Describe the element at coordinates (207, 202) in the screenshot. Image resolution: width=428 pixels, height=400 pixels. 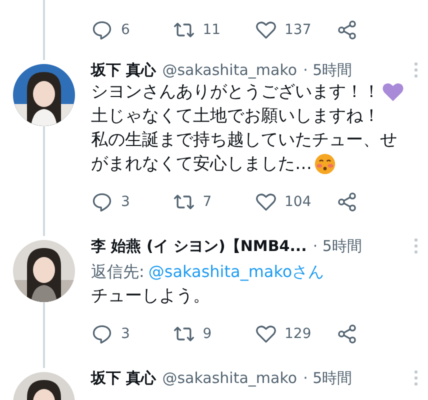
I see `retweet-count: 7` at that location.